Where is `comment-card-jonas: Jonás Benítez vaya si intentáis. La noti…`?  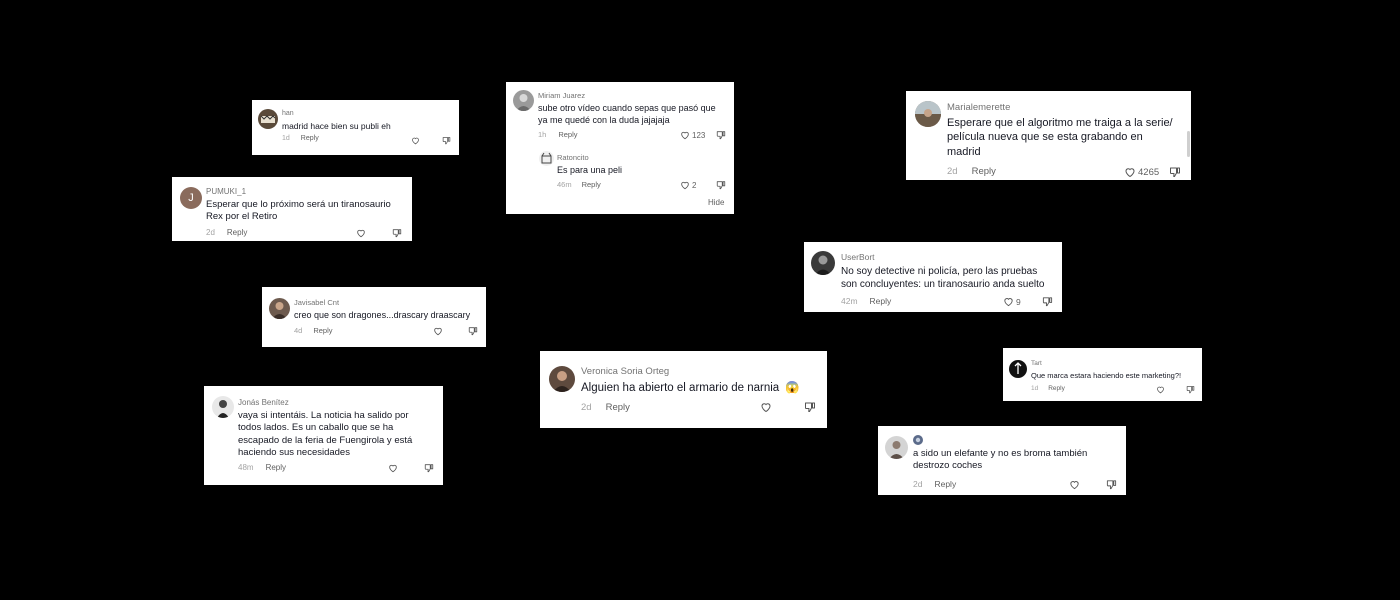
comment-card-jonas: Jonás Benítez vaya si intentáis. La noti… is located at coordinates (323, 435).